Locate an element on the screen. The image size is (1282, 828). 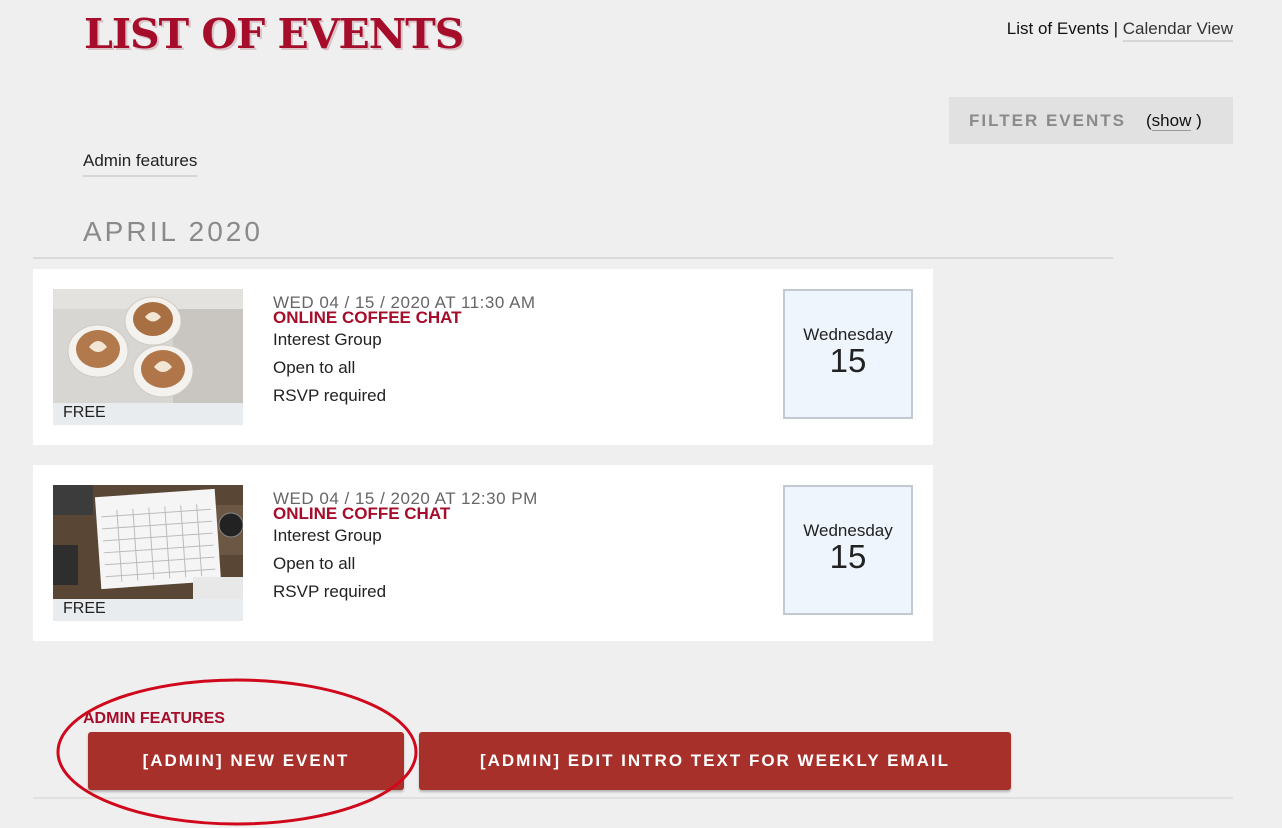
filter-events-panel: FILTER EVENTS (show ) is located at coordinates (1091, 120).